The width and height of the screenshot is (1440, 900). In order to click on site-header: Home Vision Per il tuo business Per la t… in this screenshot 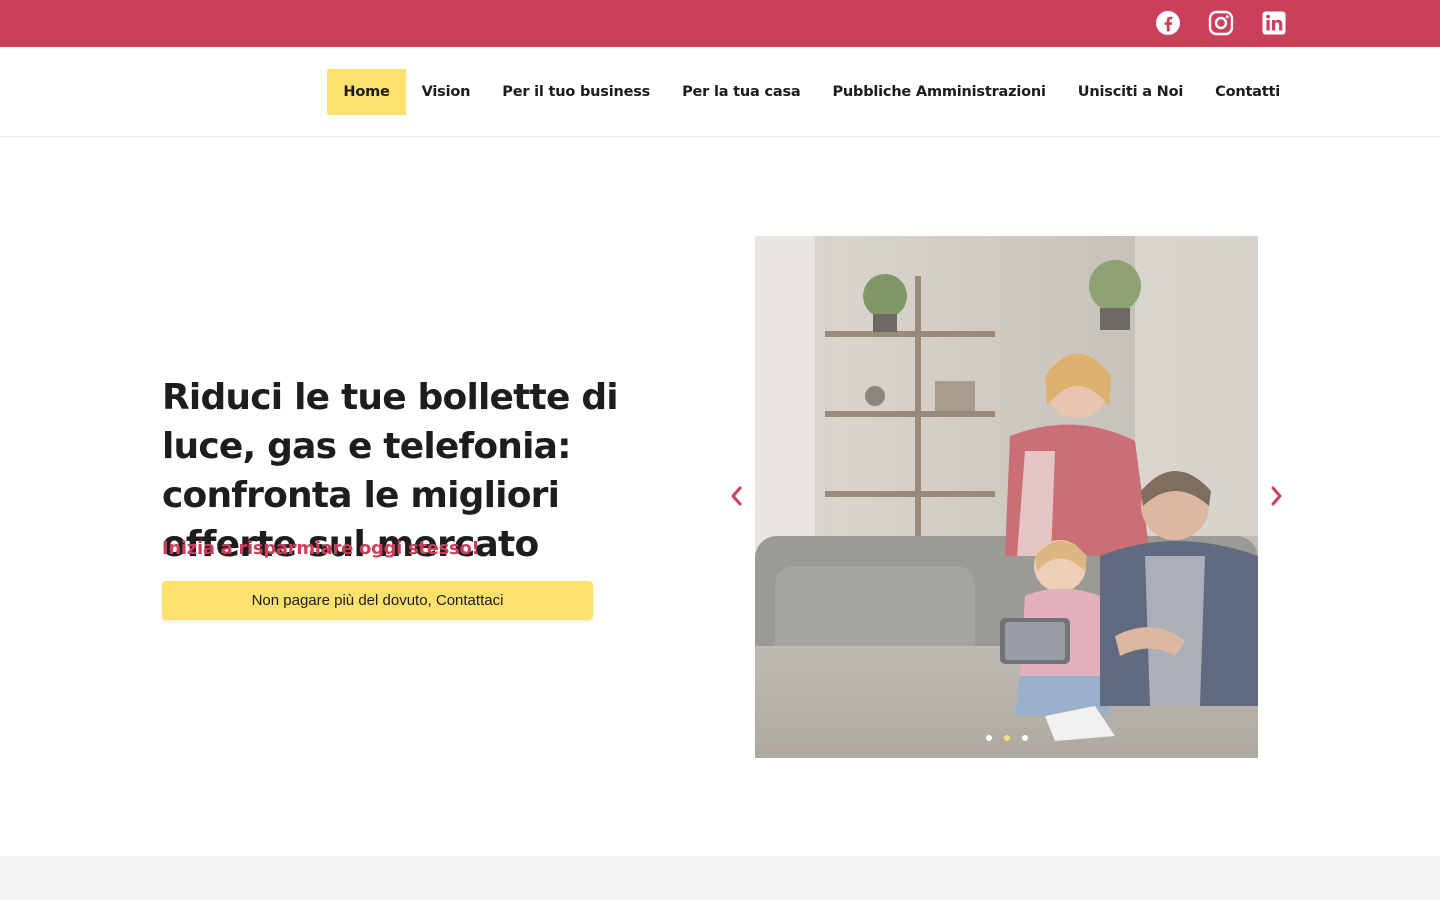, I will do `click(720, 92)`.